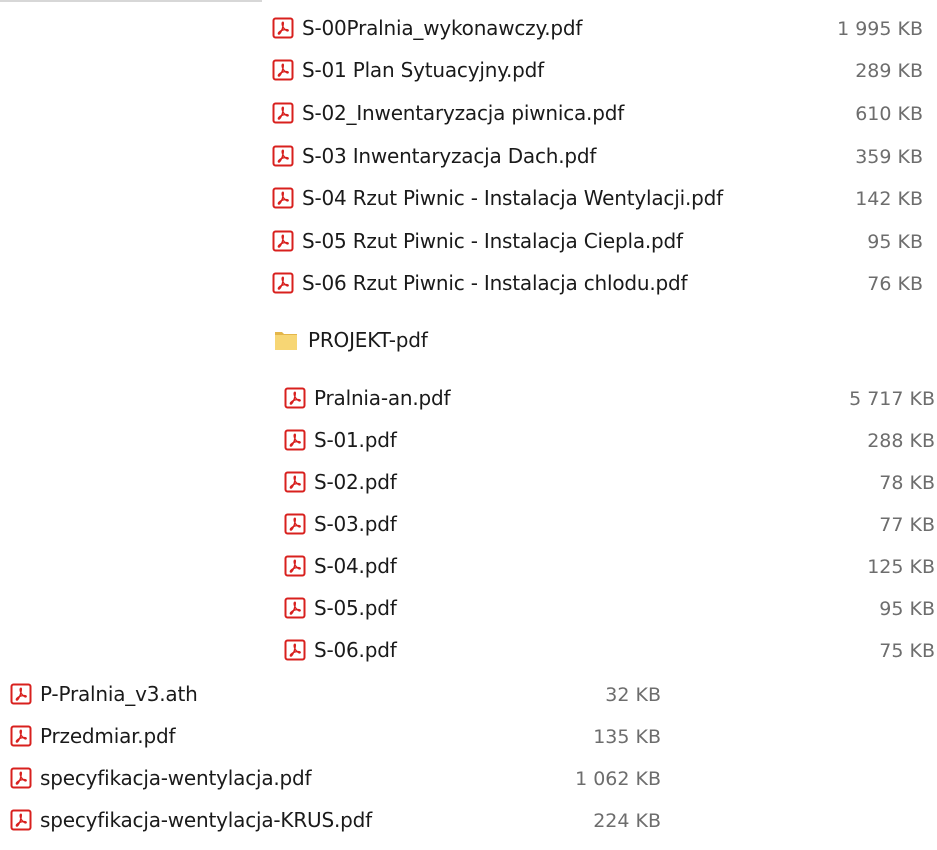 The width and height of the screenshot is (937, 850). What do you see at coordinates (355, 482) in the screenshot?
I see `file-name: S-02.pdf` at bounding box center [355, 482].